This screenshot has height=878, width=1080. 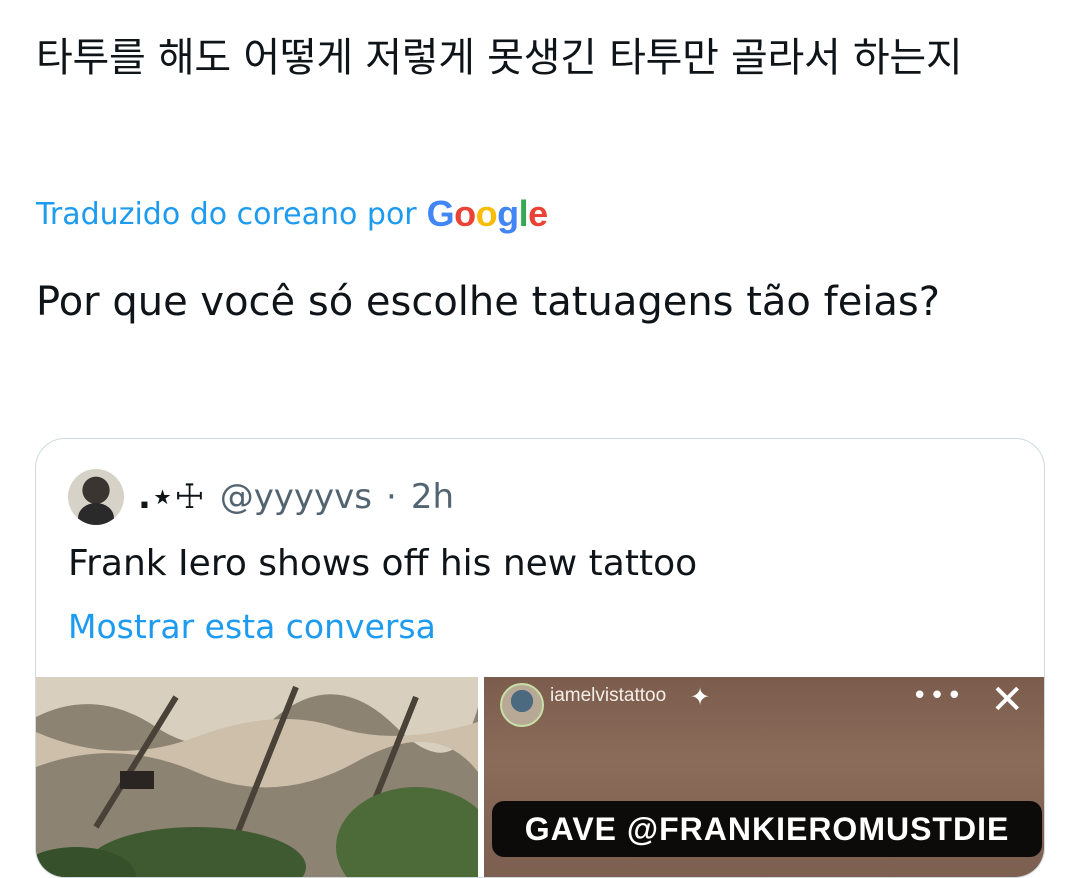 I want to click on quoted-tweet-header: .⋆☩ @yyyyvs · 2h, so click(x=261, y=497).